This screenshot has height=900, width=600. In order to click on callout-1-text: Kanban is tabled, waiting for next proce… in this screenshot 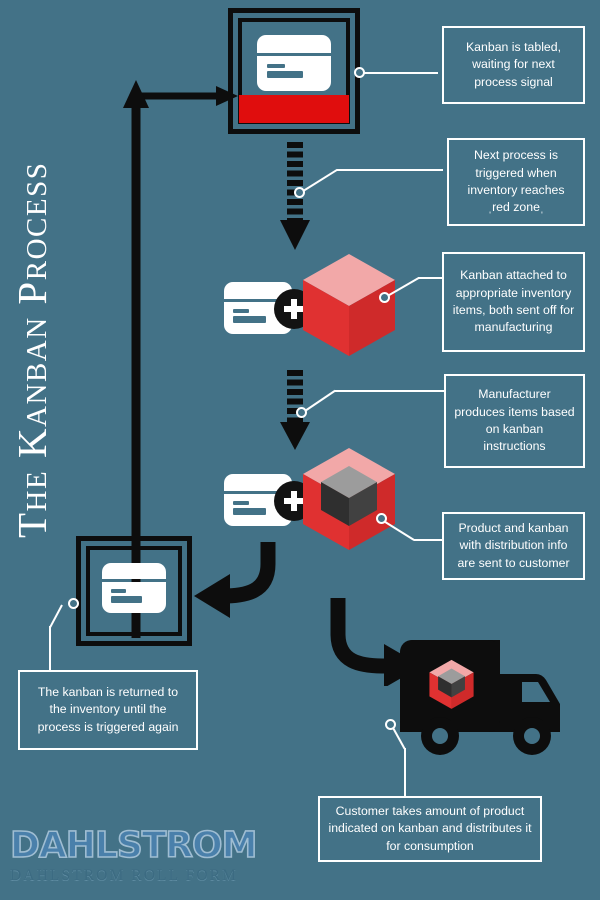, I will do `click(513, 64)`.